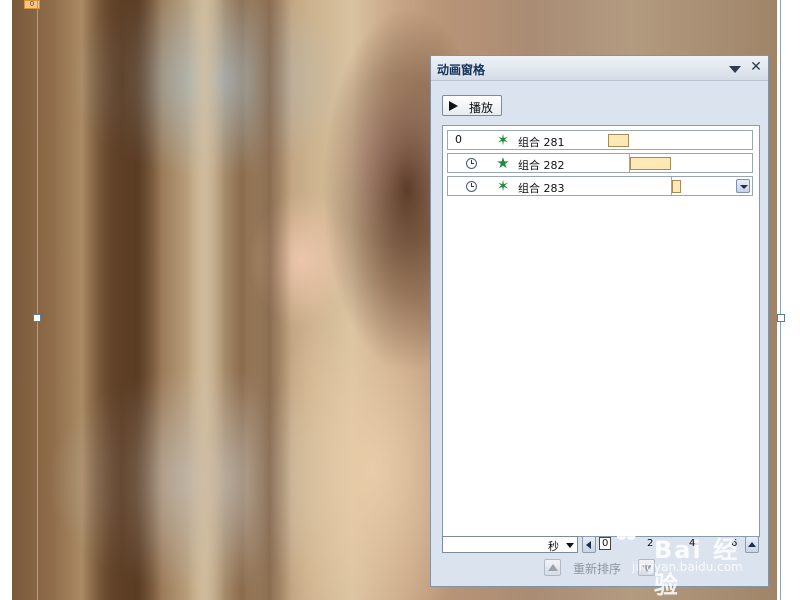 This screenshot has width=800, height=600. I want to click on play-button: 播放, so click(472, 105).